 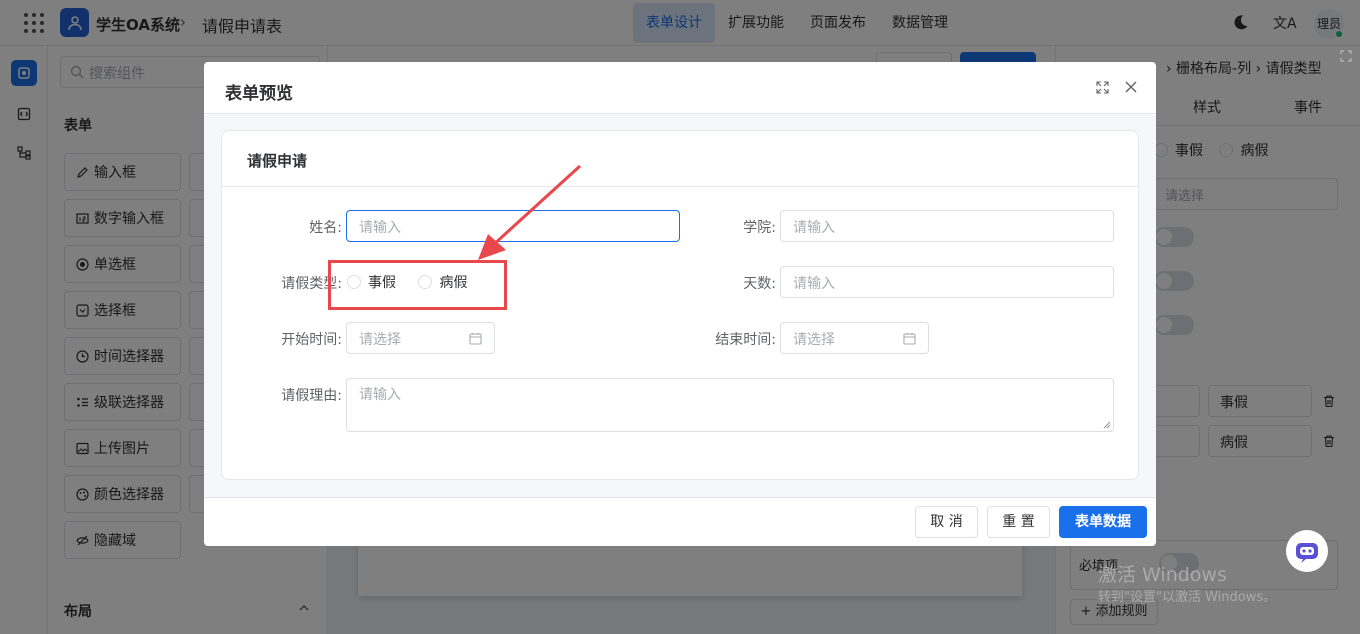 I want to click on expand-icon, so click(x=1346, y=56).